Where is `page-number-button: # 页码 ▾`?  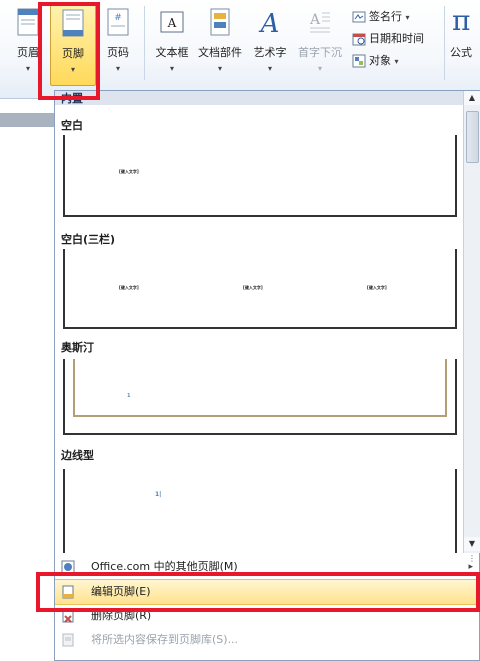
page-number-button: # 页码 ▾ is located at coordinates (118, 44).